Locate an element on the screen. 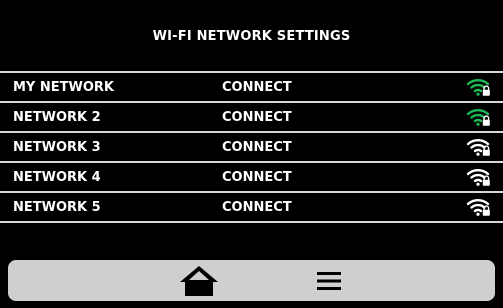  network-row: NETWORK 3 CONNECT is located at coordinates (251, 146).